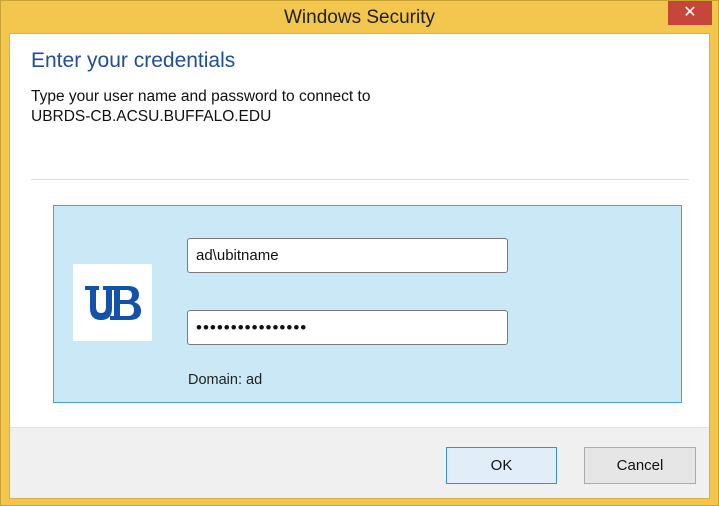 The width and height of the screenshot is (719, 506). I want to click on separator, so click(360, 179).